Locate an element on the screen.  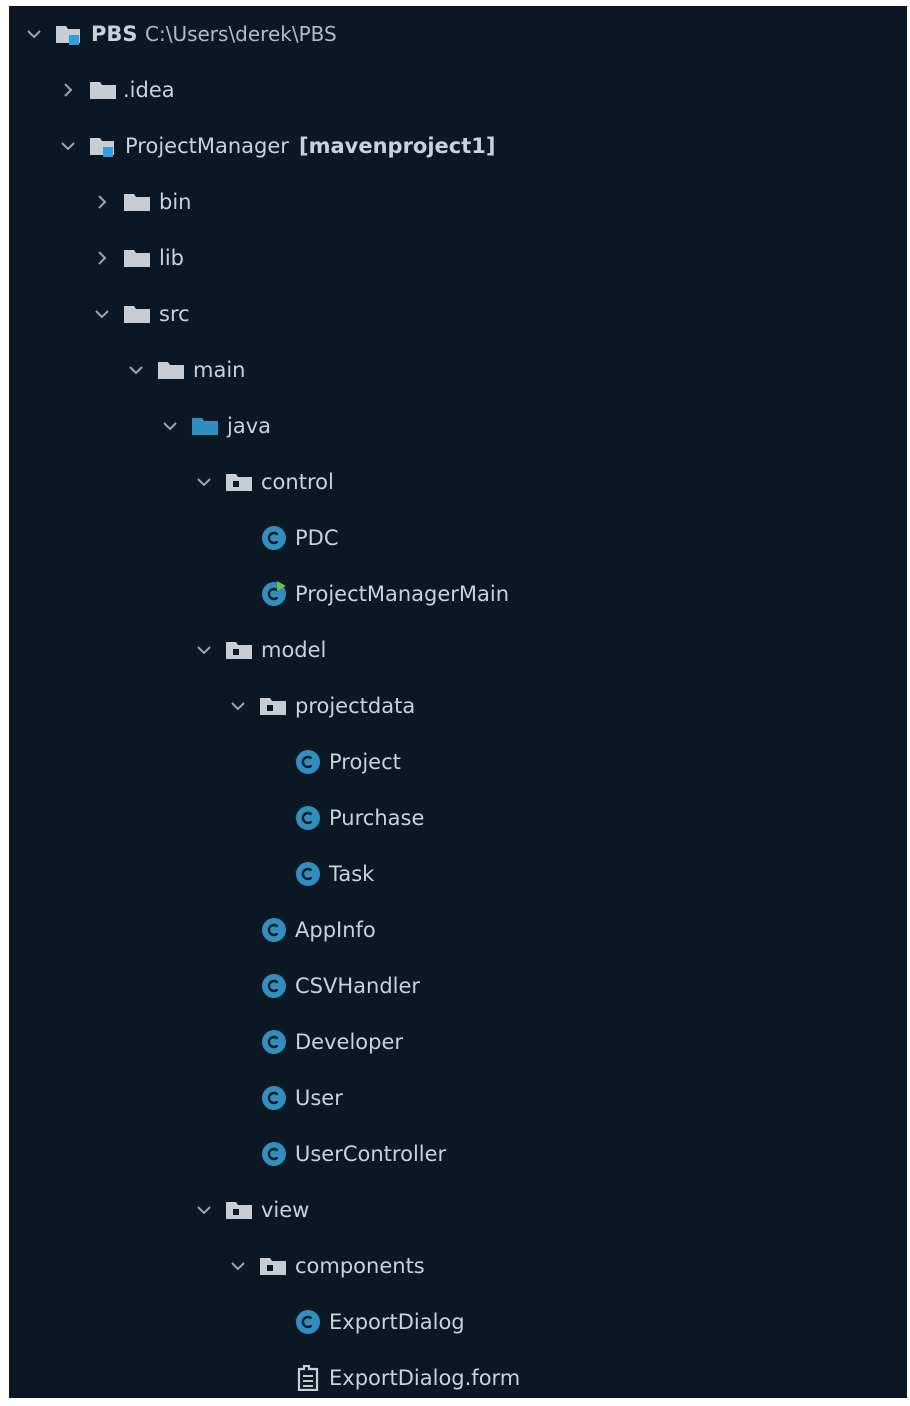
root-name: PBS is located at coordinates (114, 34).